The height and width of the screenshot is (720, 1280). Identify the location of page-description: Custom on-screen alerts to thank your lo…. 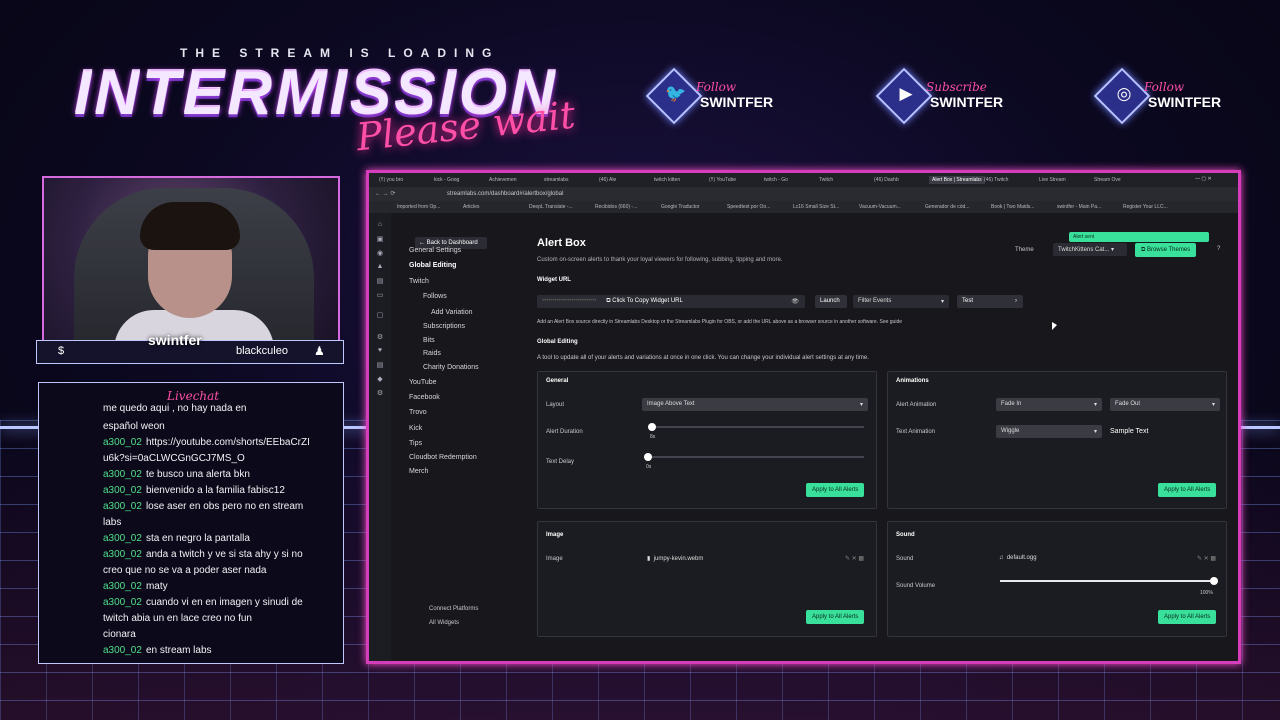
(660, 260).